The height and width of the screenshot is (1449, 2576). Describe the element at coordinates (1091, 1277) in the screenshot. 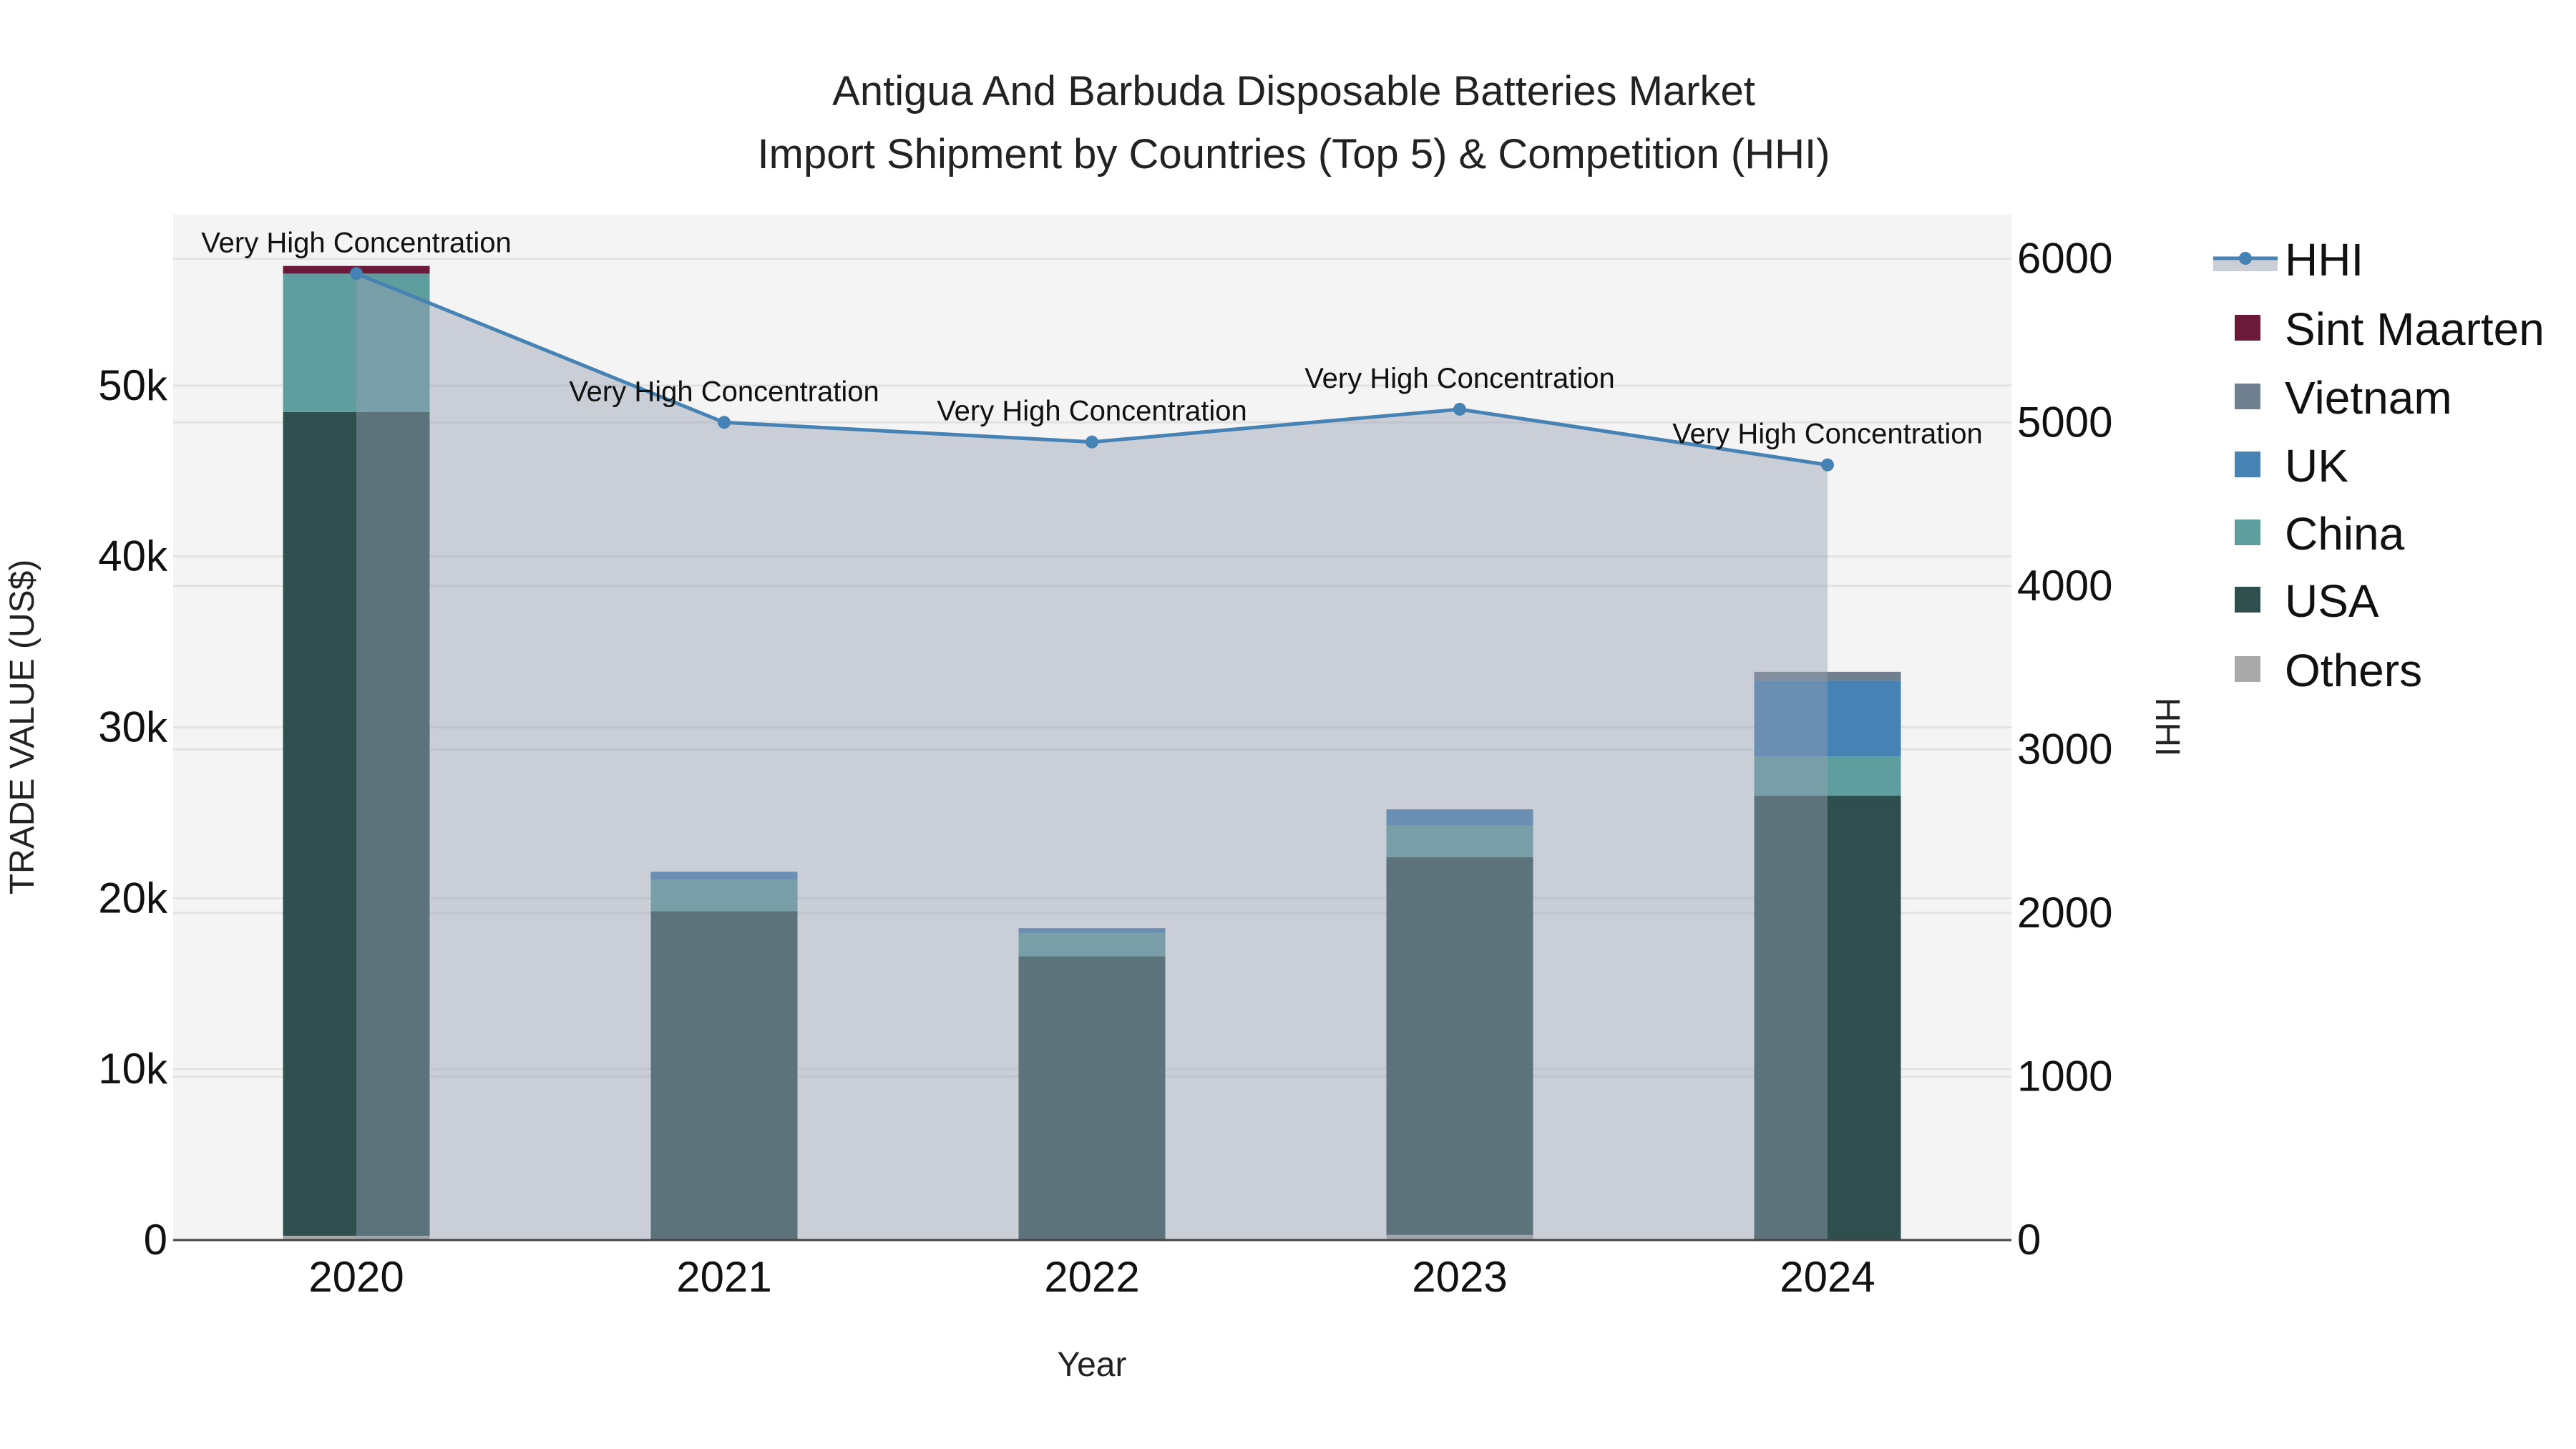

I see `x-tick-label: 2022` at that location.